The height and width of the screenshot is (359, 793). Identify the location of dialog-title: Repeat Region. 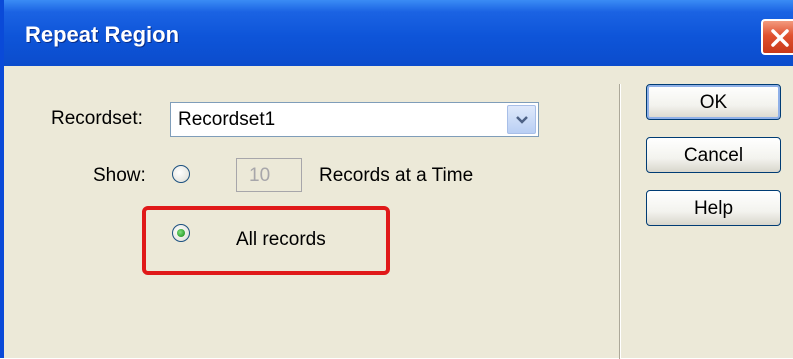
(102, 34).